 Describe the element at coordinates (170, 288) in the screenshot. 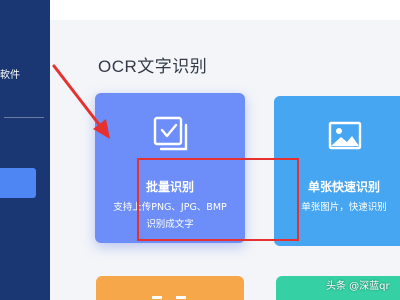

I see `orange-feature-card` at that location.